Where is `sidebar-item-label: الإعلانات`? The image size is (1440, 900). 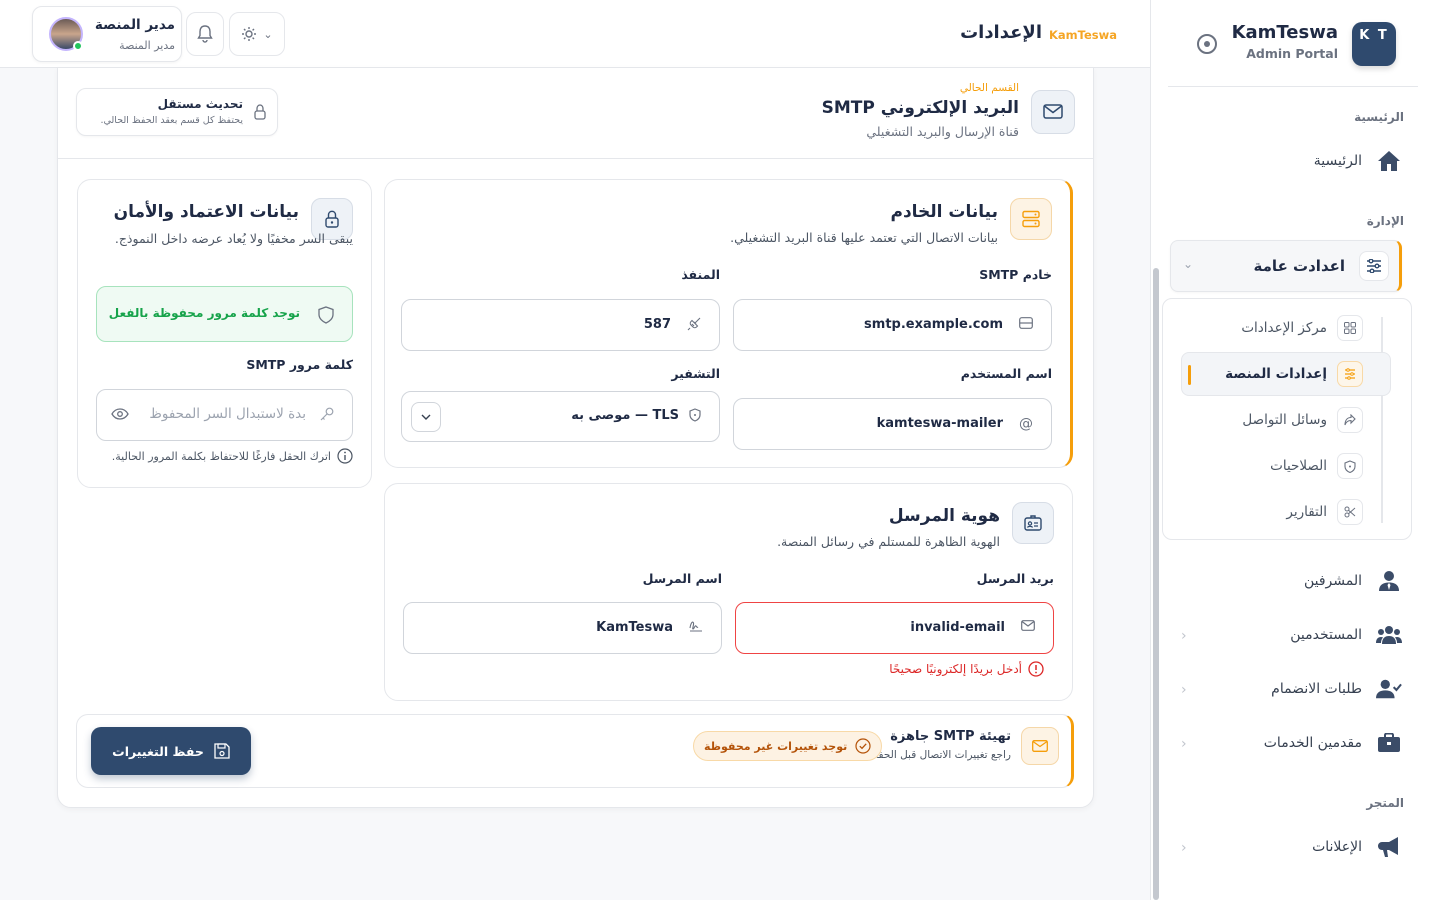 sidebar-item-label: الإعلانات is located at coordinates (1337, 847).